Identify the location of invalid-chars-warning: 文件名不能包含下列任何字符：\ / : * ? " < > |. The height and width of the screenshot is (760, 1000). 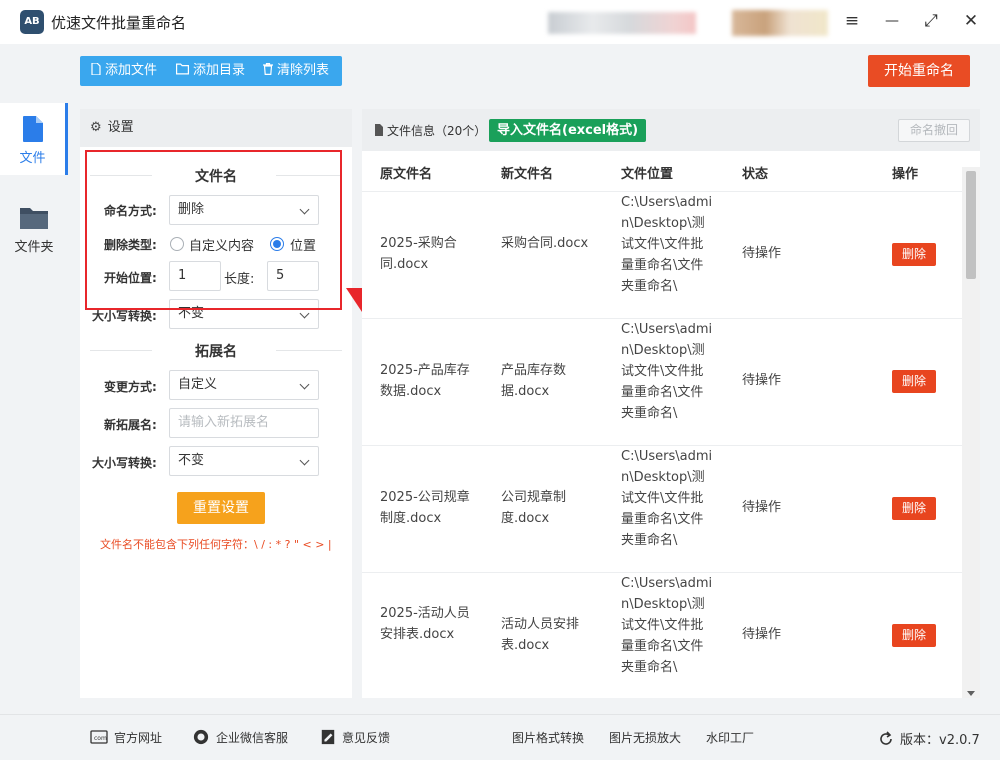
(216, 544).